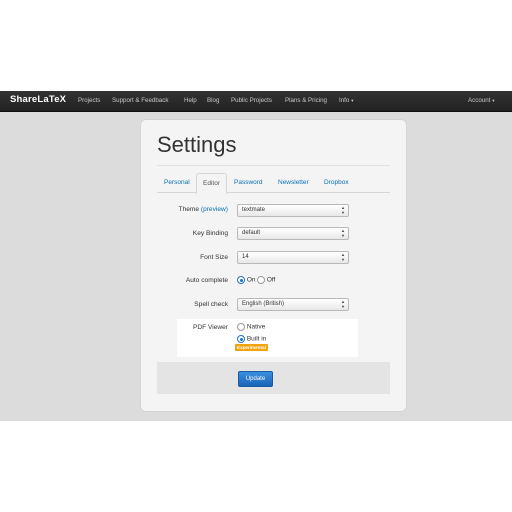  What do you see at coordinates (255, 379) in the screenshot?
I see `update-button: Update` at bounding box center [255, 379].